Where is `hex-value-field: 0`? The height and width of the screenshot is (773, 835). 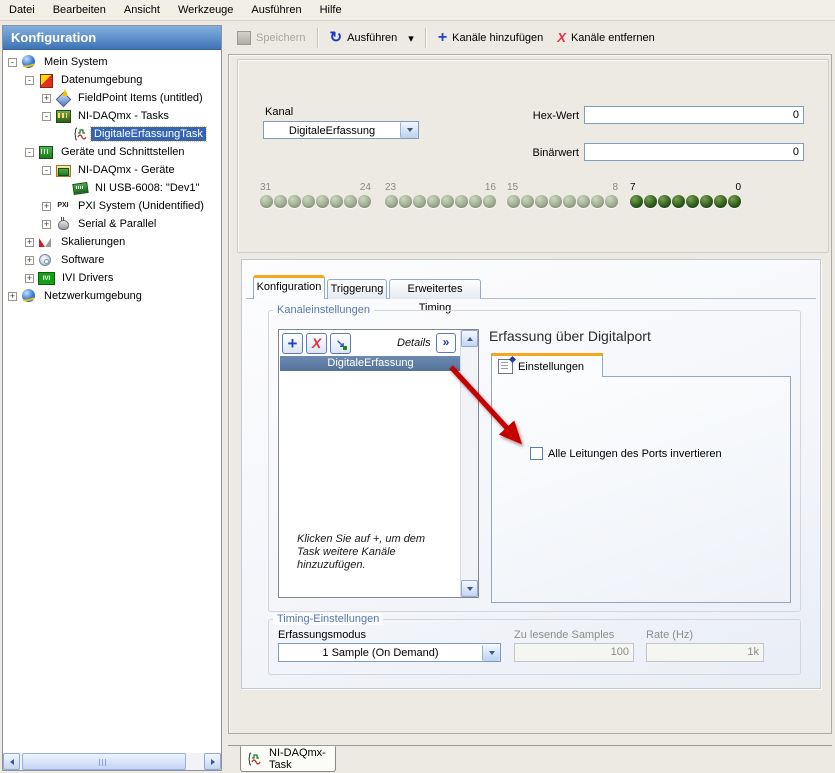
hex-value-field: 0 is located at coordinates (694, 115).